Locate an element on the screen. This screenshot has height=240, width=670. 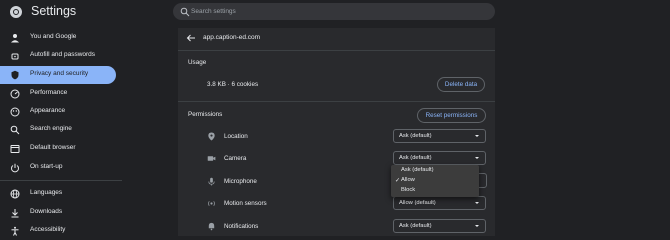
sidebar-item-label: Privacy and security is located at coordinates (59, 73).